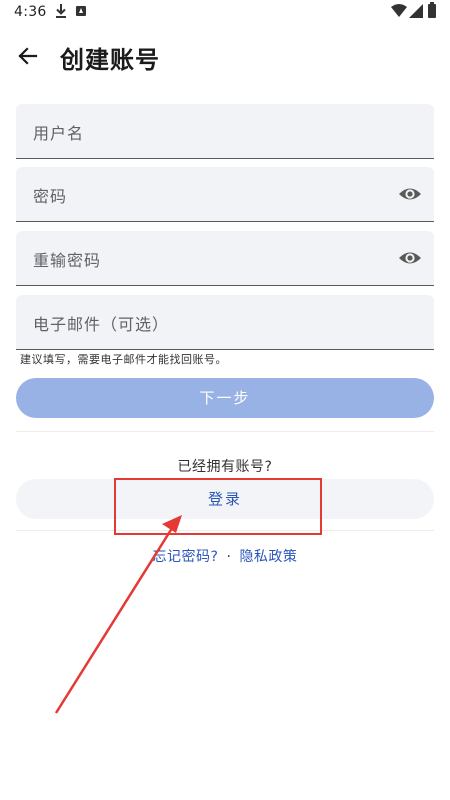 The width and height of the screenshot is (450, 800). Describe the element at coordinates (110, 60) in the screenshot. I see `page-title: 创建账号` at that location.